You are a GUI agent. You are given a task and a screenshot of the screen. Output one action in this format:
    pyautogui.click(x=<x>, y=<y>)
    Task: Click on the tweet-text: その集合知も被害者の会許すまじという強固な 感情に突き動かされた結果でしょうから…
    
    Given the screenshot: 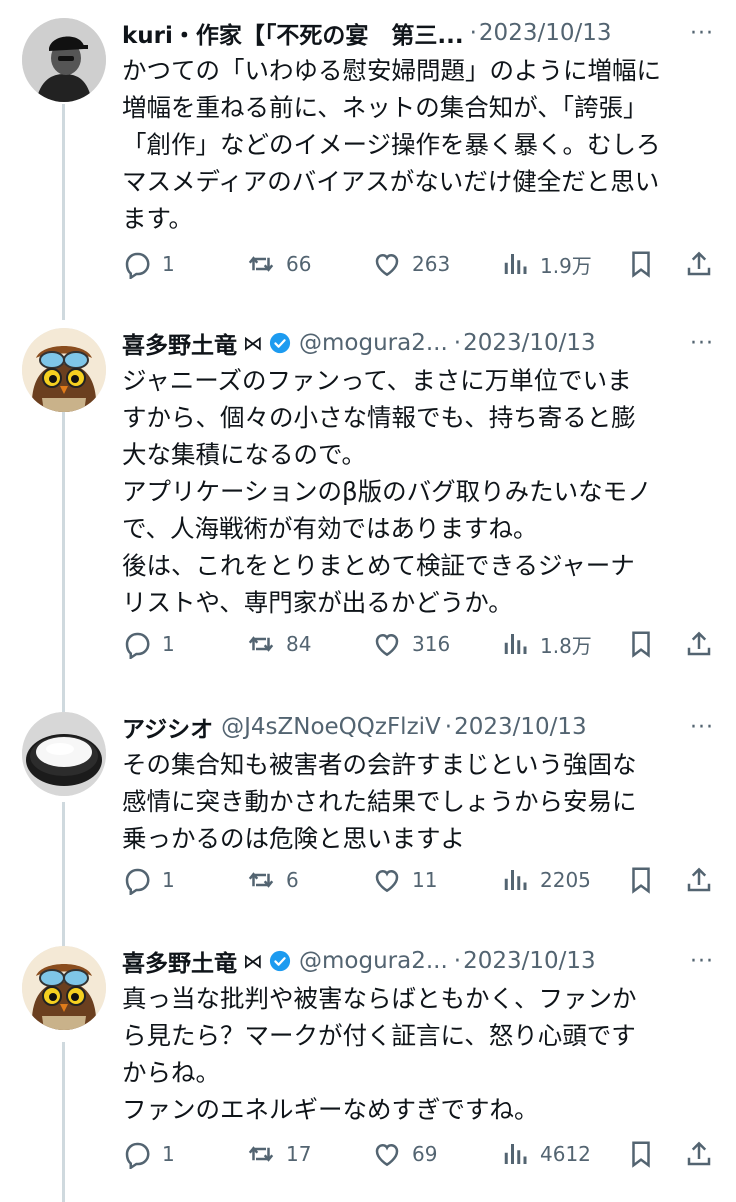 What is the action you would take?
    pyautogui.click(x=379, y=801)
    